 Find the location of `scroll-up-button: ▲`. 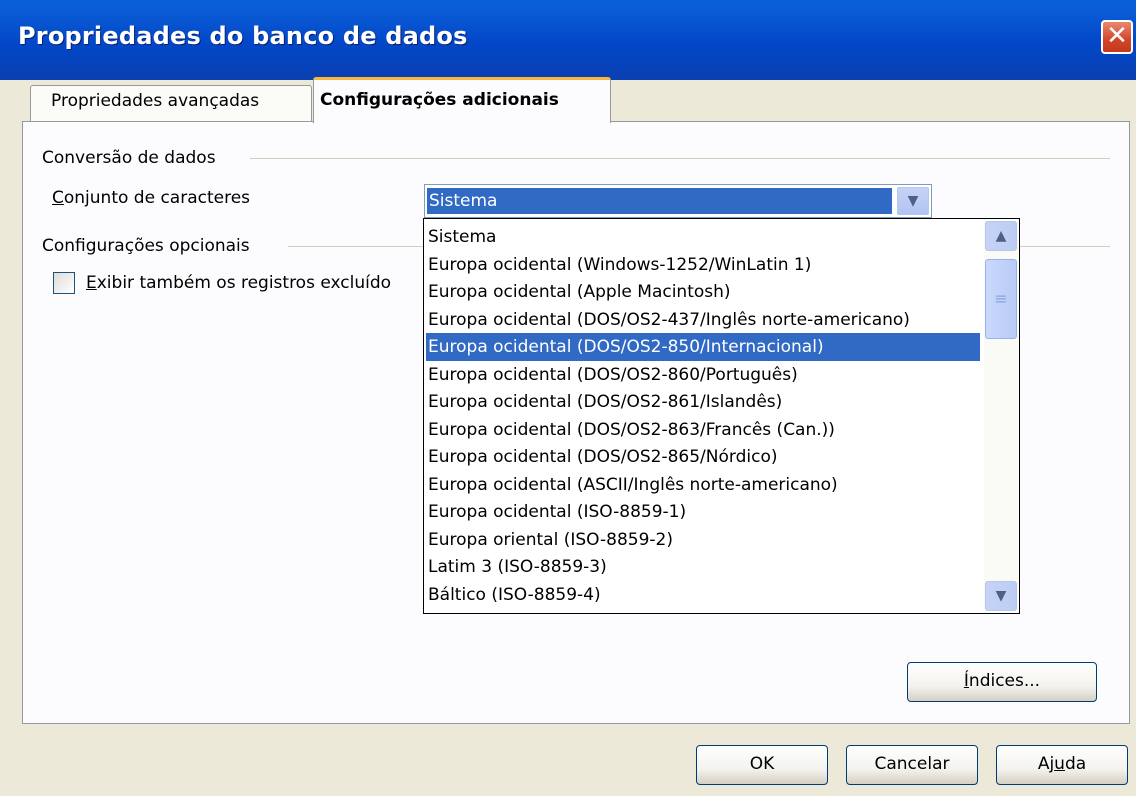

scroll-up-button: ▲ is located at coordinates (1001, 236).